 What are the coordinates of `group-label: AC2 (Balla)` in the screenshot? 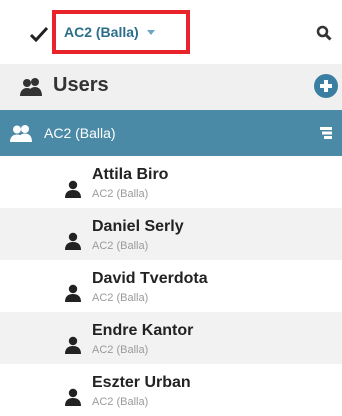 It's located at (80, 133).